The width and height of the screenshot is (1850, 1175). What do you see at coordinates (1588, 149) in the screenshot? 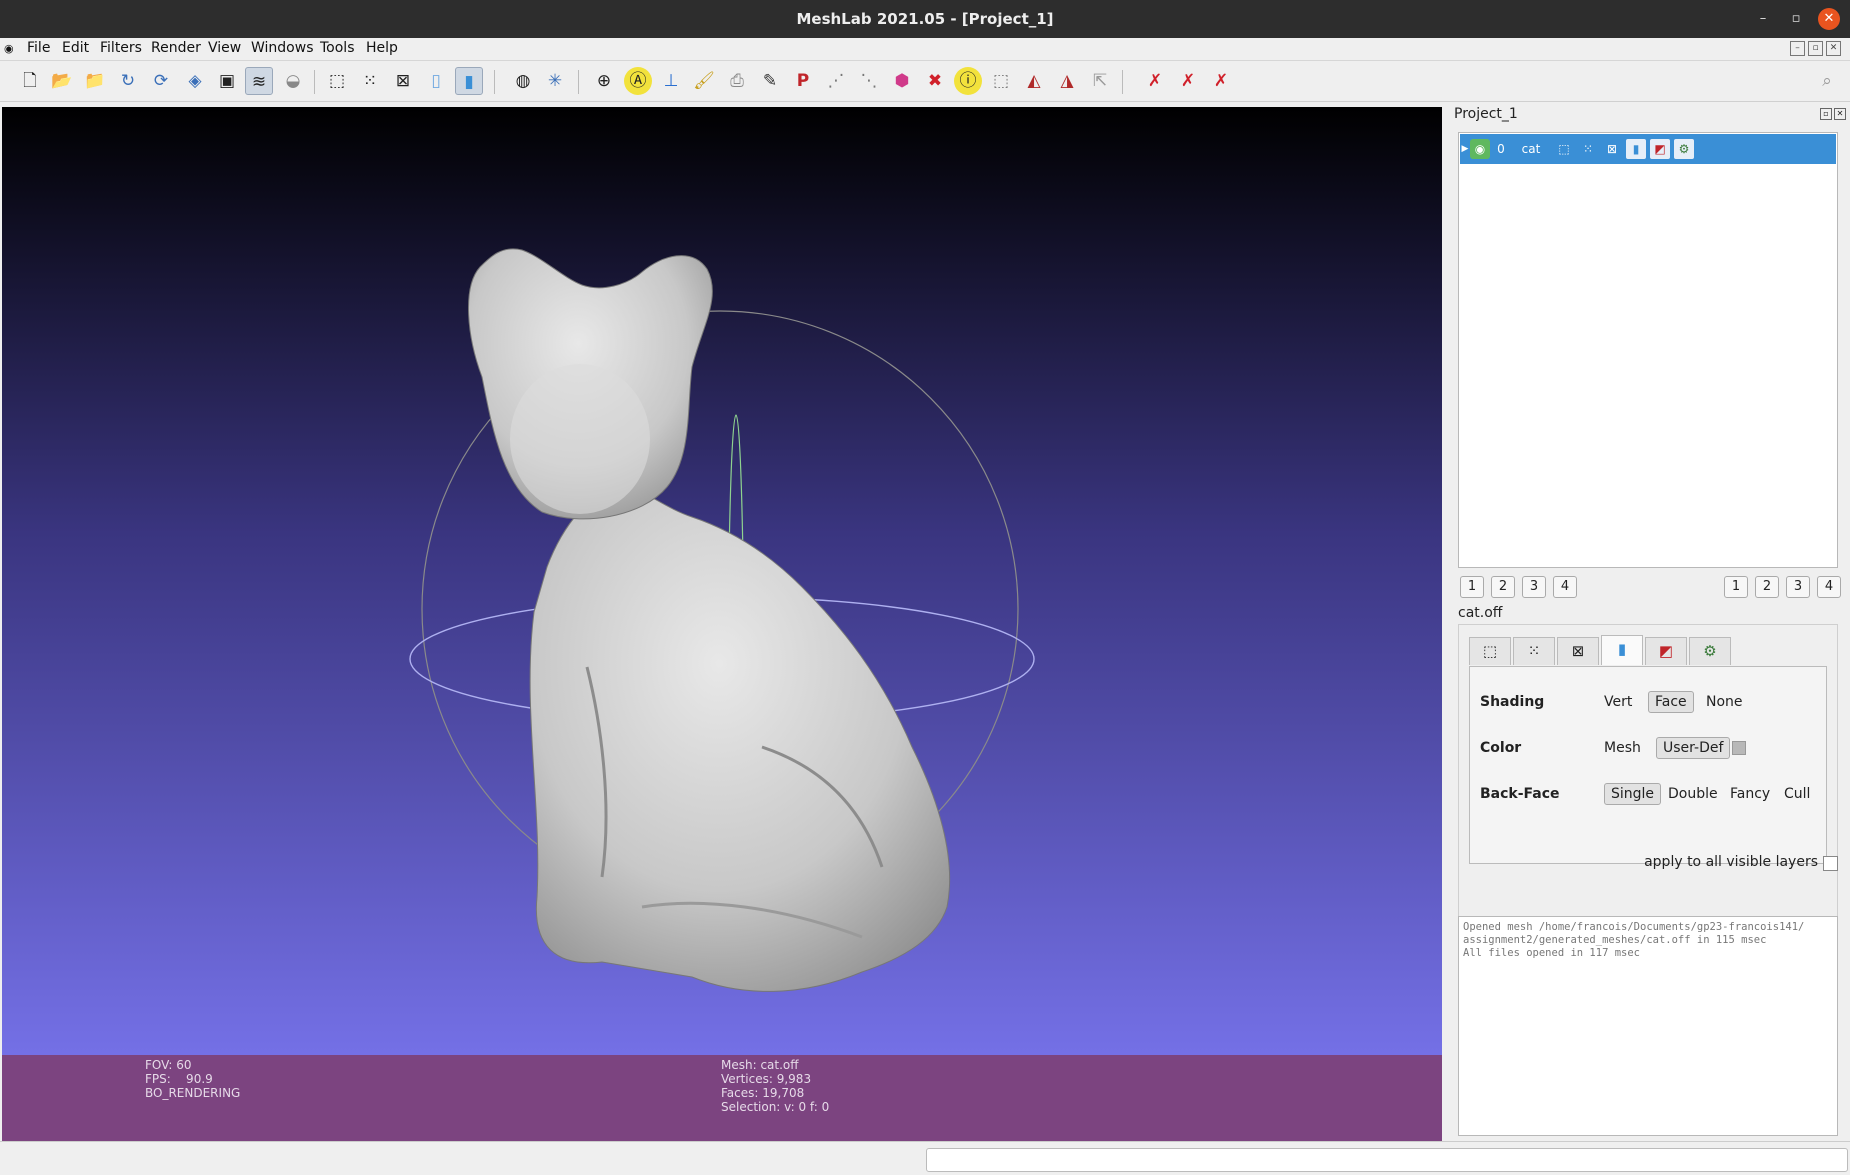
I see `layer-points-icon: ⁙` at bounding box center [1588, 149].